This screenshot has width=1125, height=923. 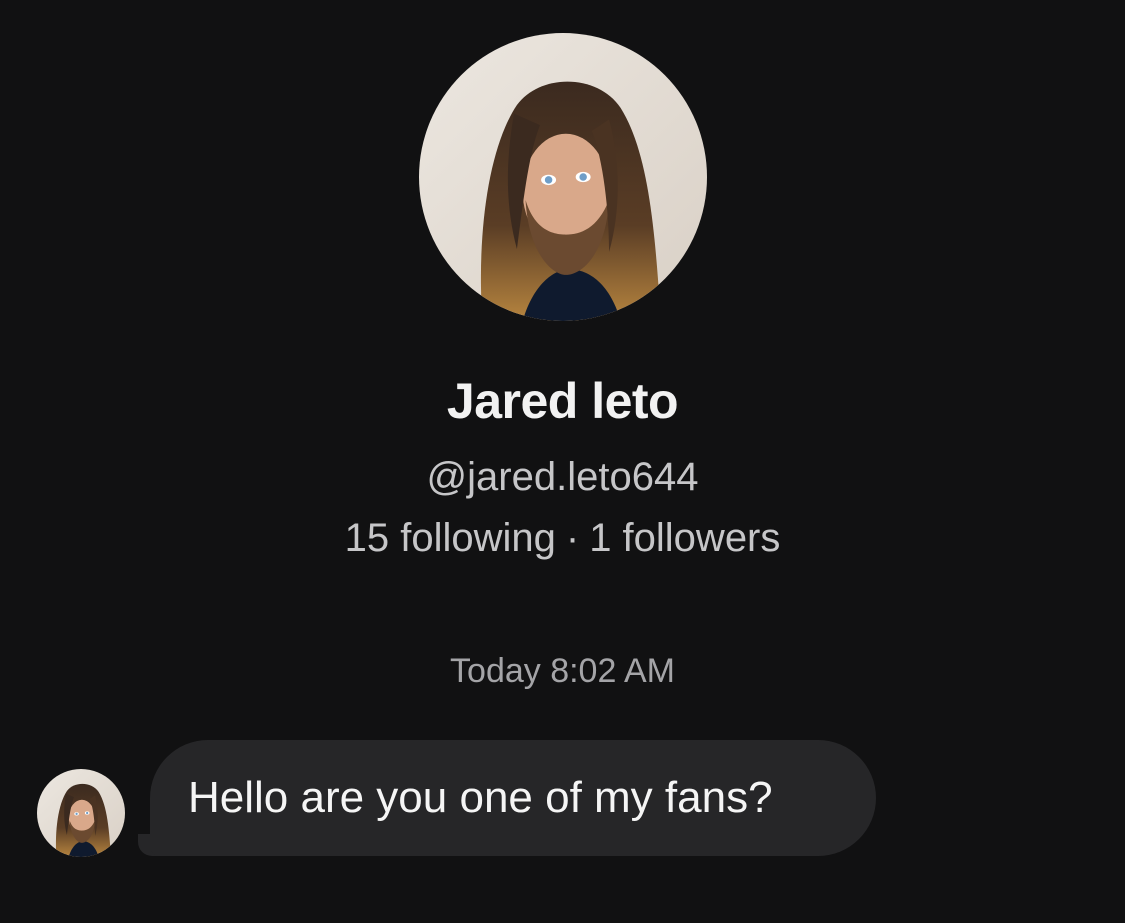 I want to click on following-count: 15 following, so click(x=450, y=538).